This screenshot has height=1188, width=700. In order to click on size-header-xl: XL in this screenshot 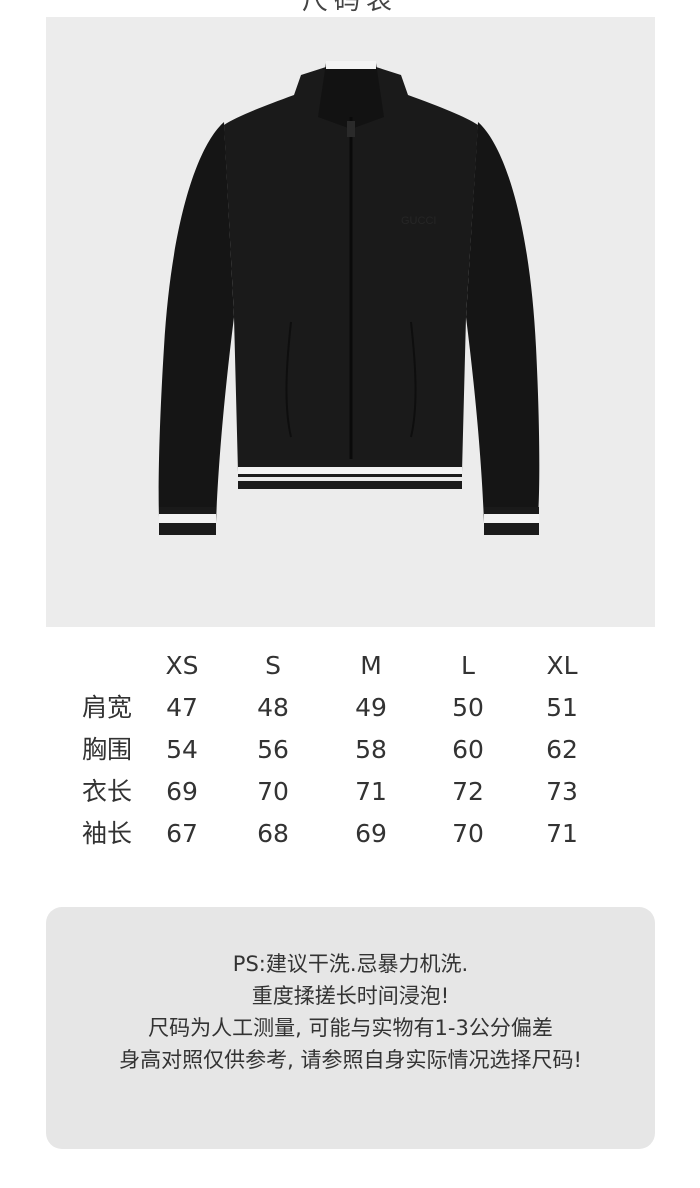, I will do `click(562, 665)`.